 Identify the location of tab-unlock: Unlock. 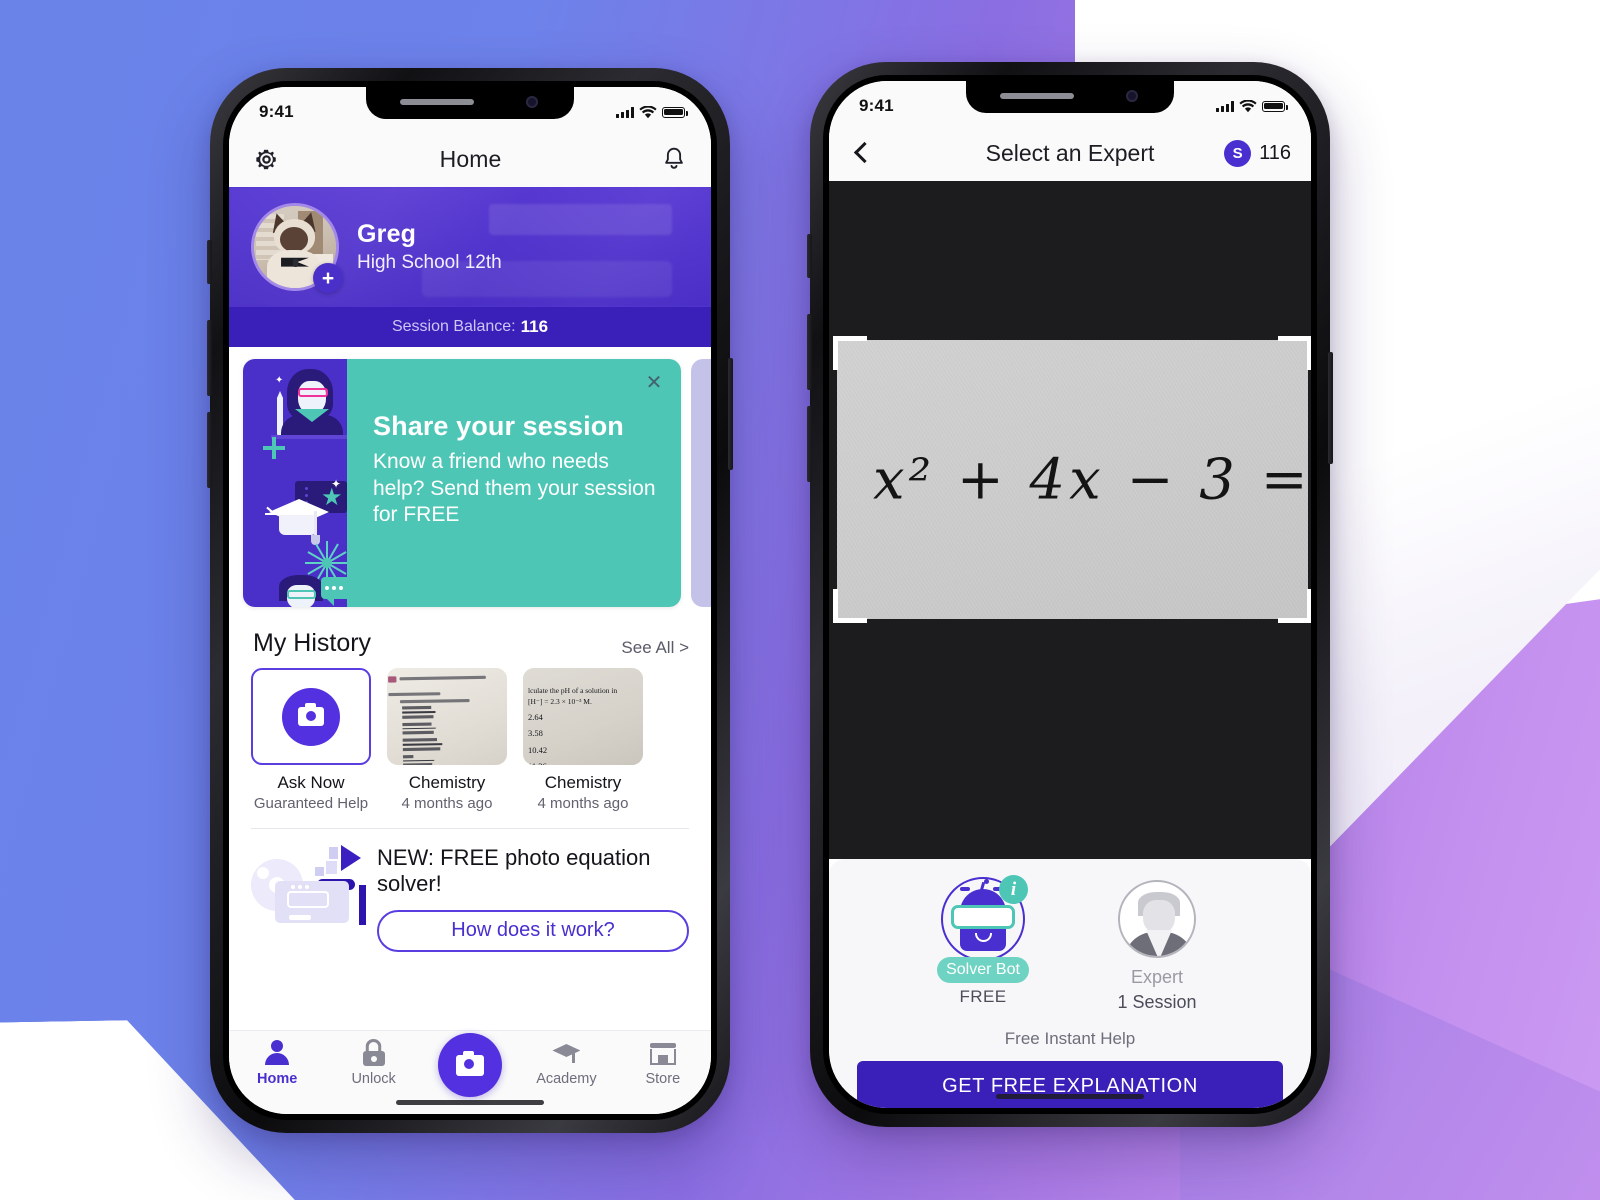
(373, 1063).